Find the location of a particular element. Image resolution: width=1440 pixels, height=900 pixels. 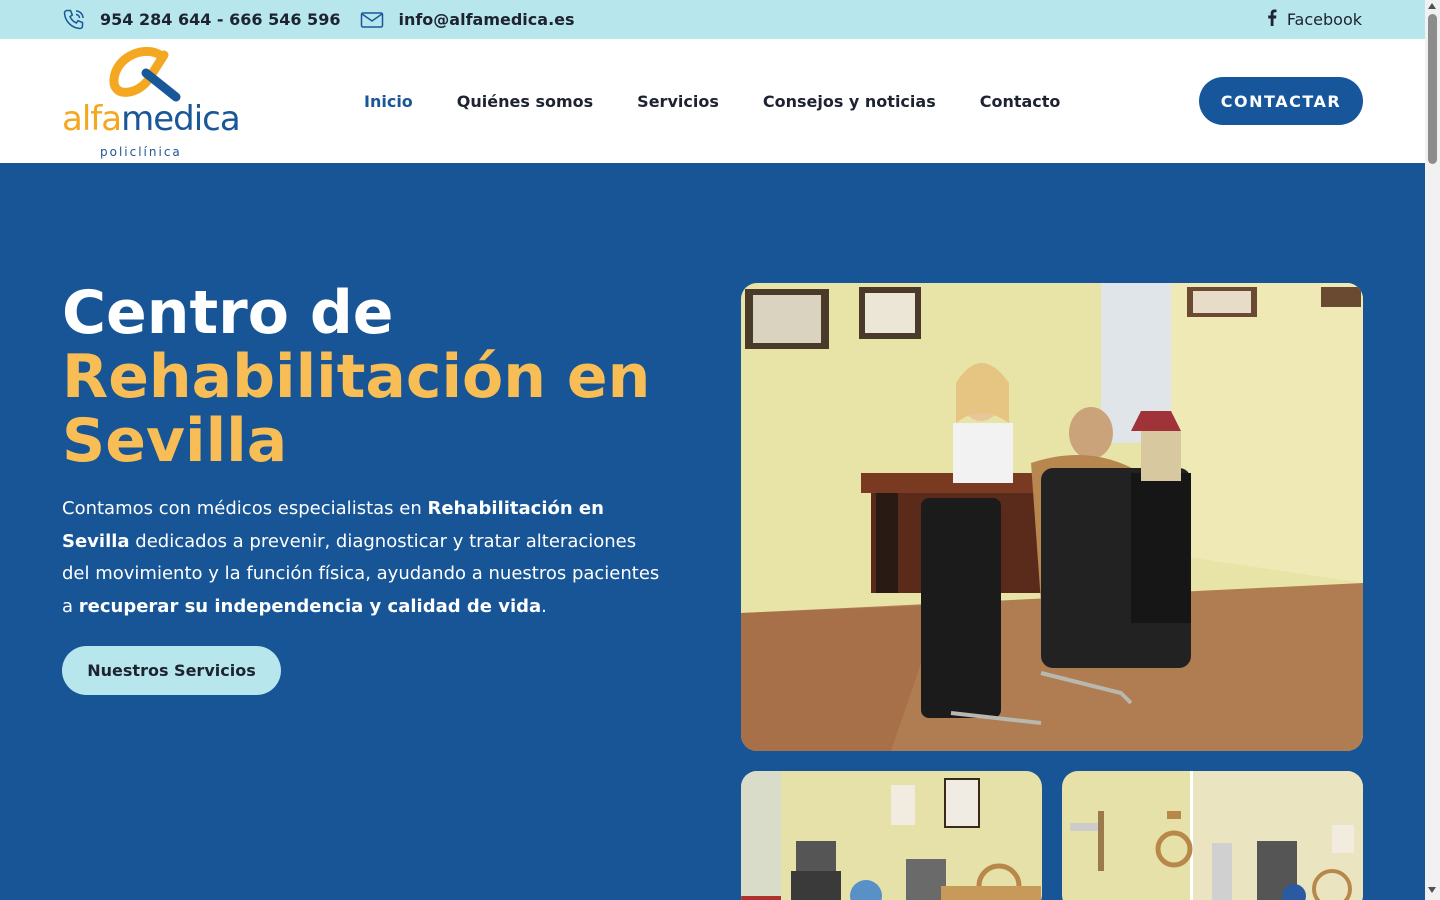

facebook-link: Facebook is located at coordinates (1314, 19).